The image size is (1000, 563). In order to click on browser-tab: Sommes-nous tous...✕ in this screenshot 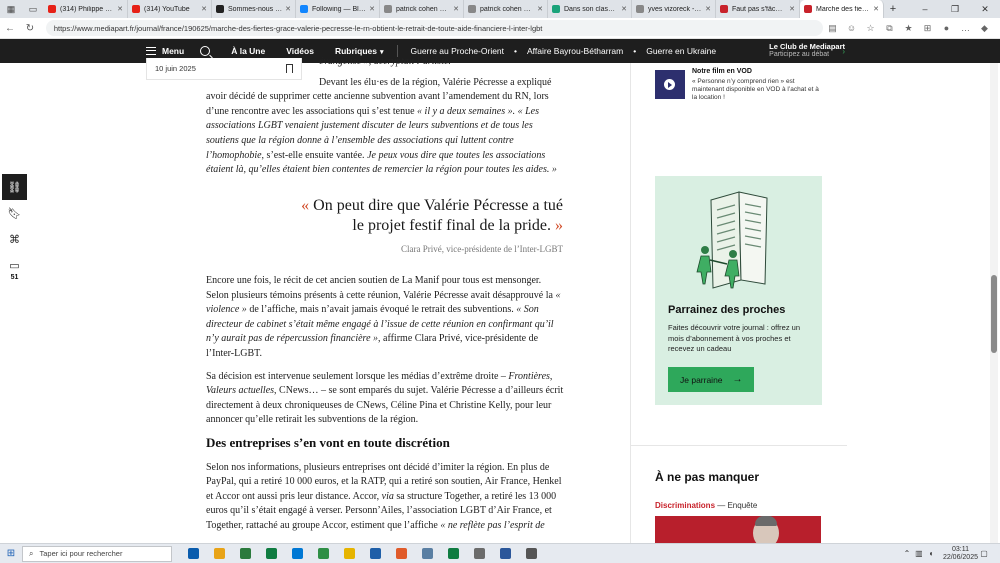, I will do `click(254, 9)`.